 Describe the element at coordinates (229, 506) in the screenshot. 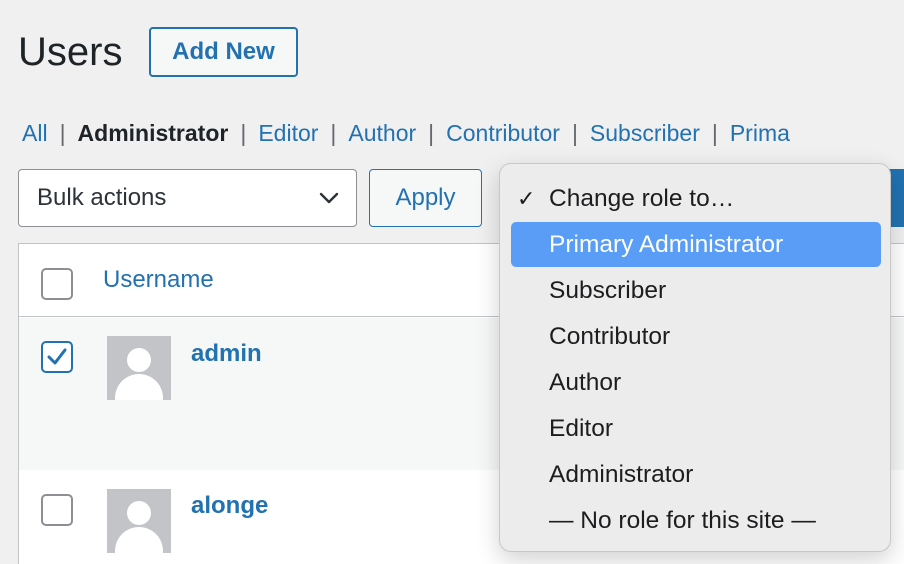

I see `username-link: alonge` at that location.